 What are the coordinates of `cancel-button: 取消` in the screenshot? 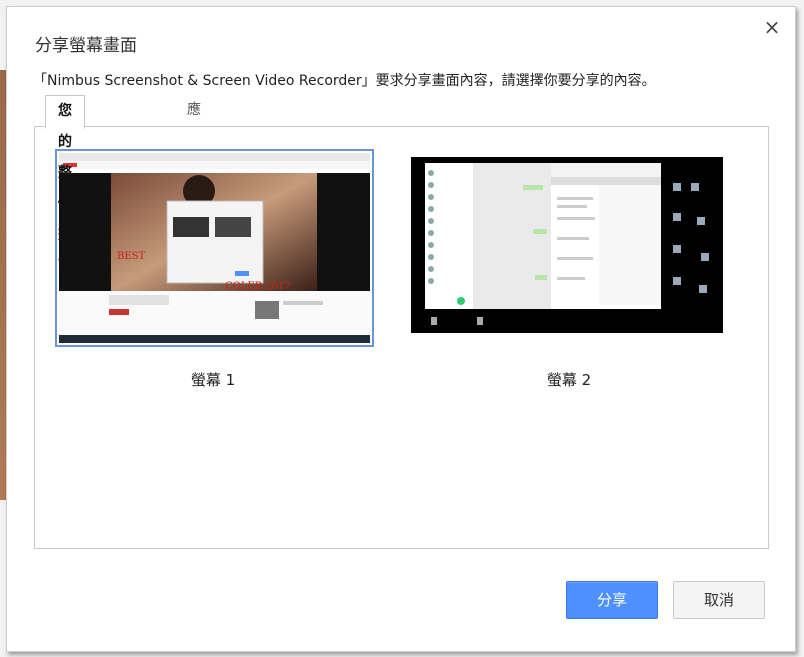 It's located at (719, 600).